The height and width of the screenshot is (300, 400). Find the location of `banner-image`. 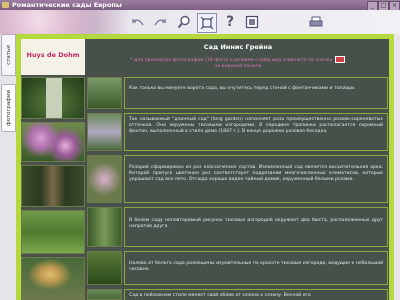

banner-image is located at coordinates (65, 22).